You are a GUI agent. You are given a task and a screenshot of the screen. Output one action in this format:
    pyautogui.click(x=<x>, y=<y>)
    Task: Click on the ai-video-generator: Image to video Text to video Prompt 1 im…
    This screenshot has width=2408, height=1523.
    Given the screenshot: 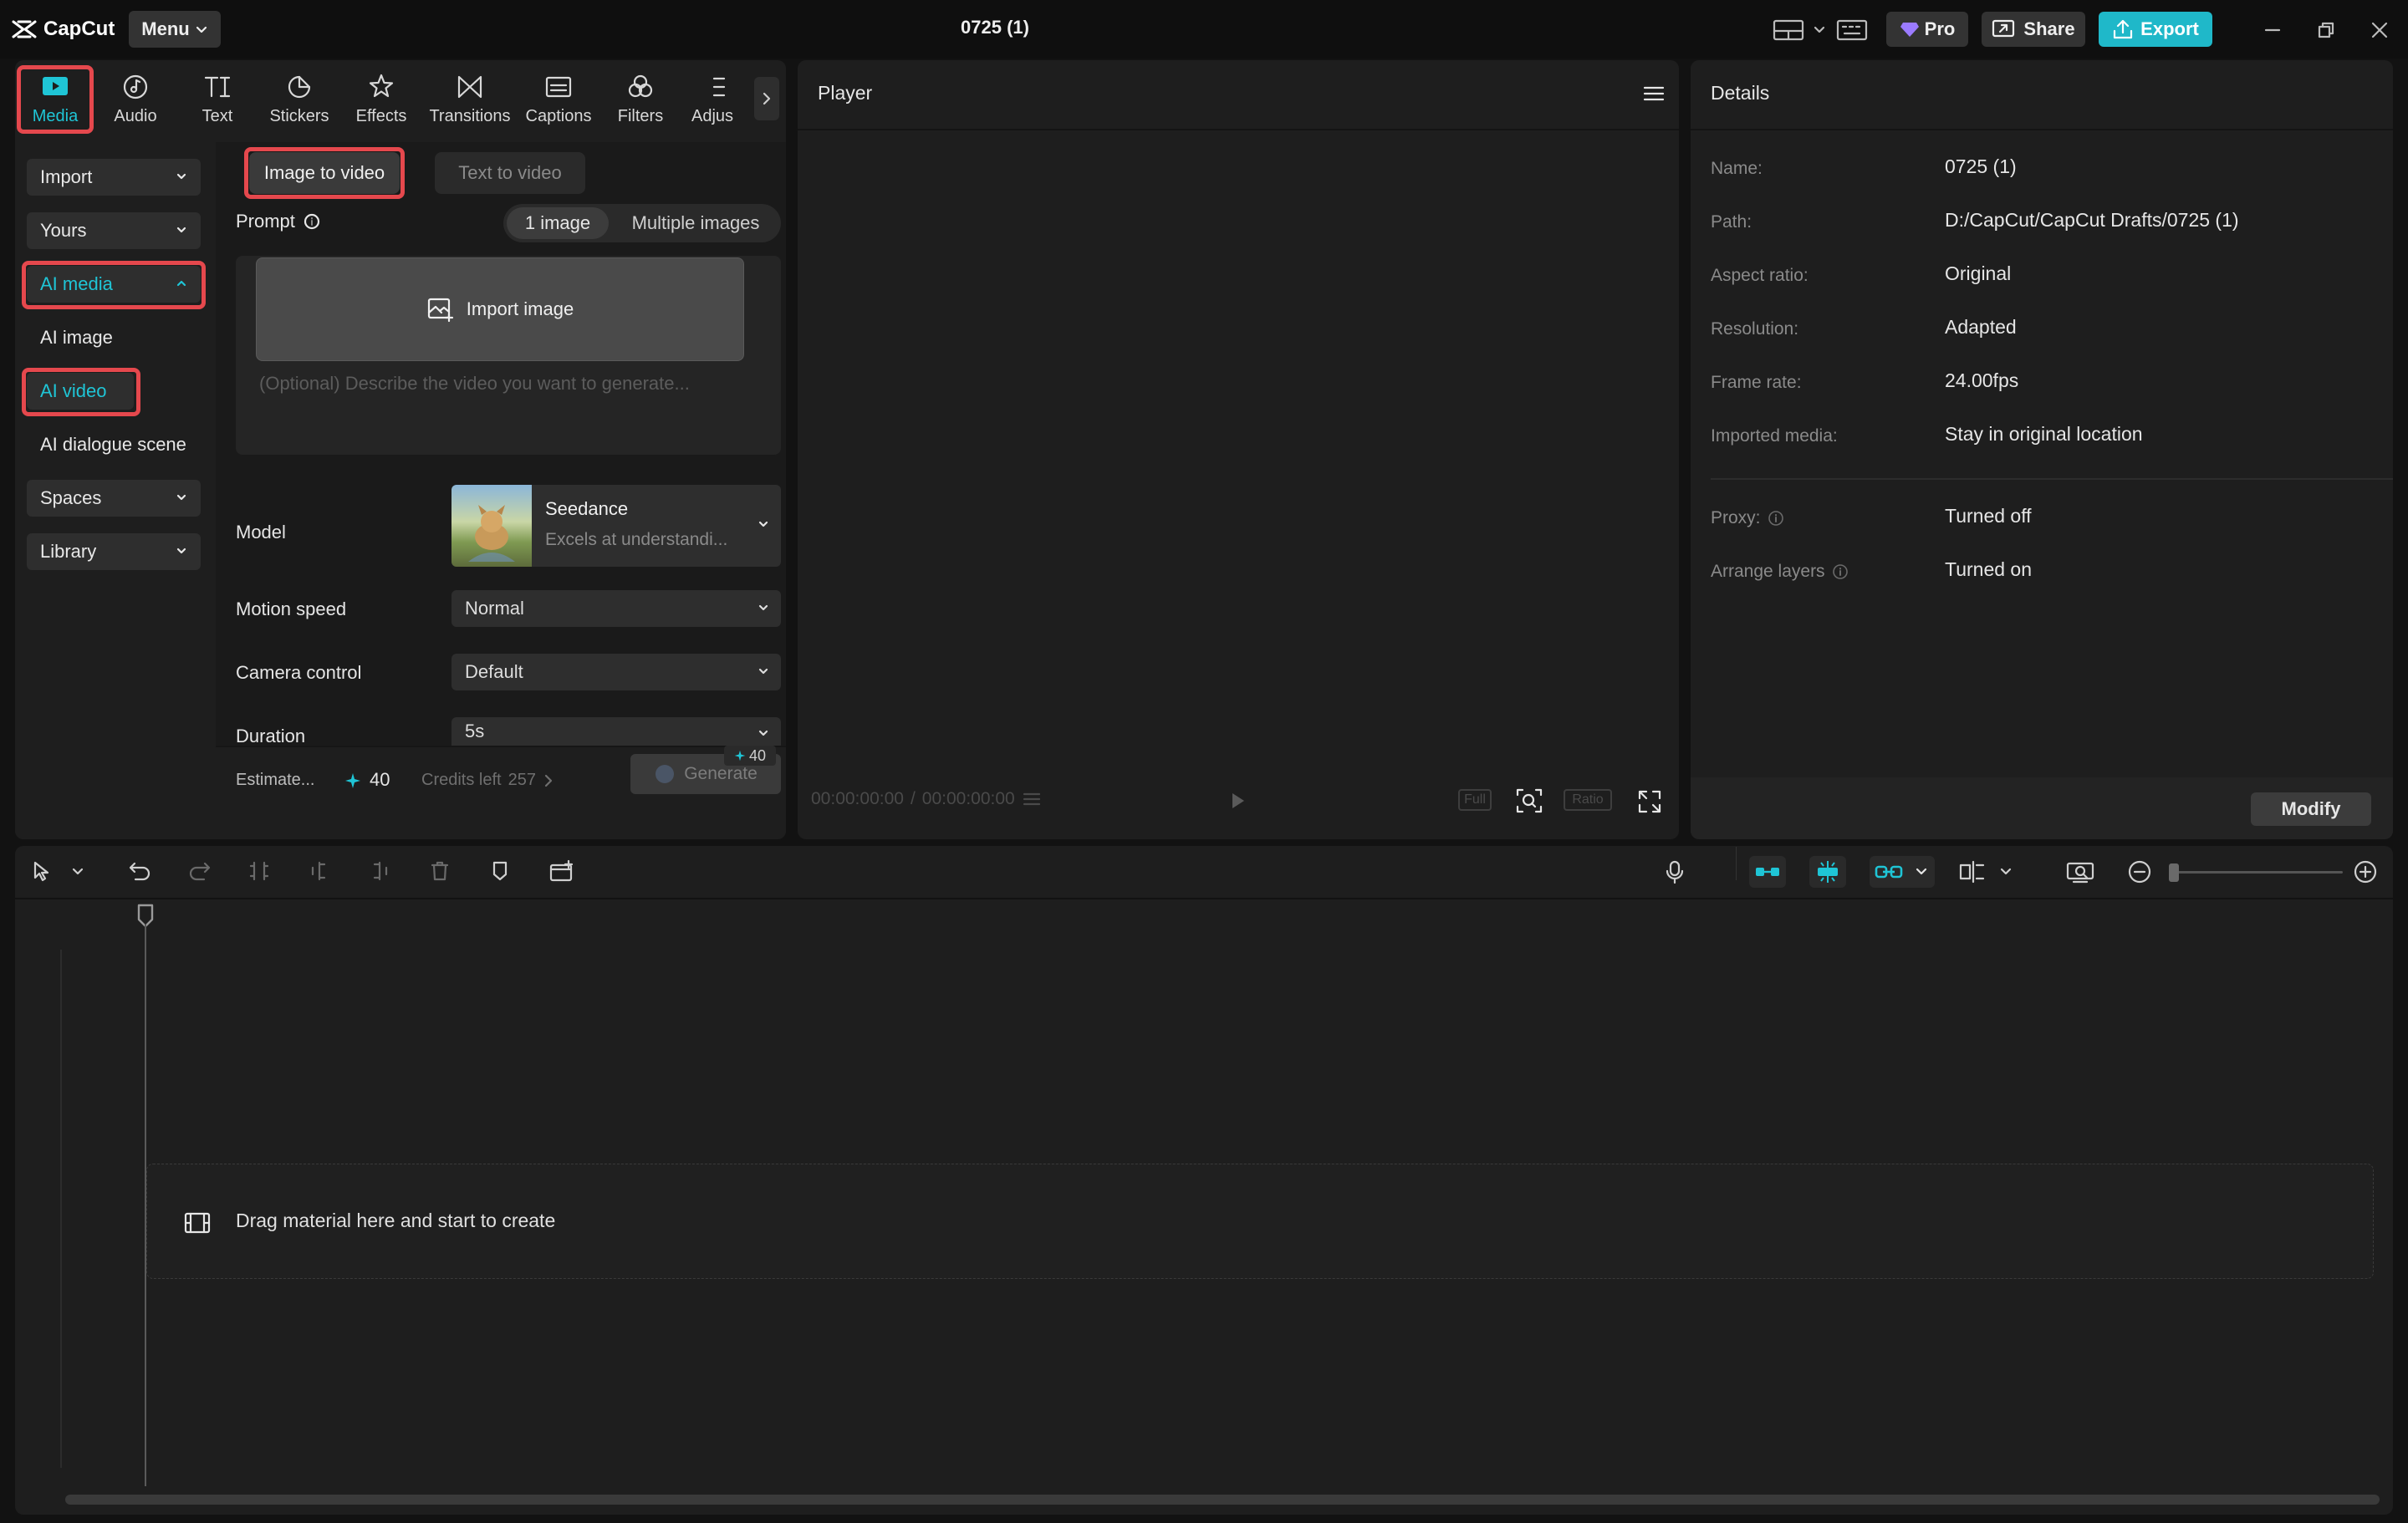 What is the action you would take?
    pyautogui.click(x=501, y=490)
    